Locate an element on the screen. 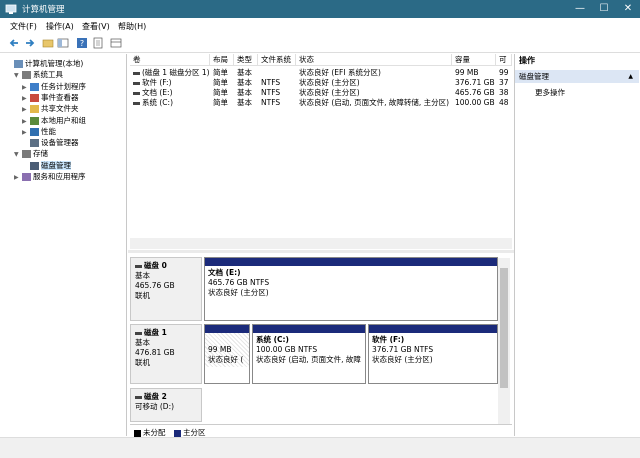 This screenshot has width=640, height=458. table-cell: NTFS is located at coordinates (271, 82).